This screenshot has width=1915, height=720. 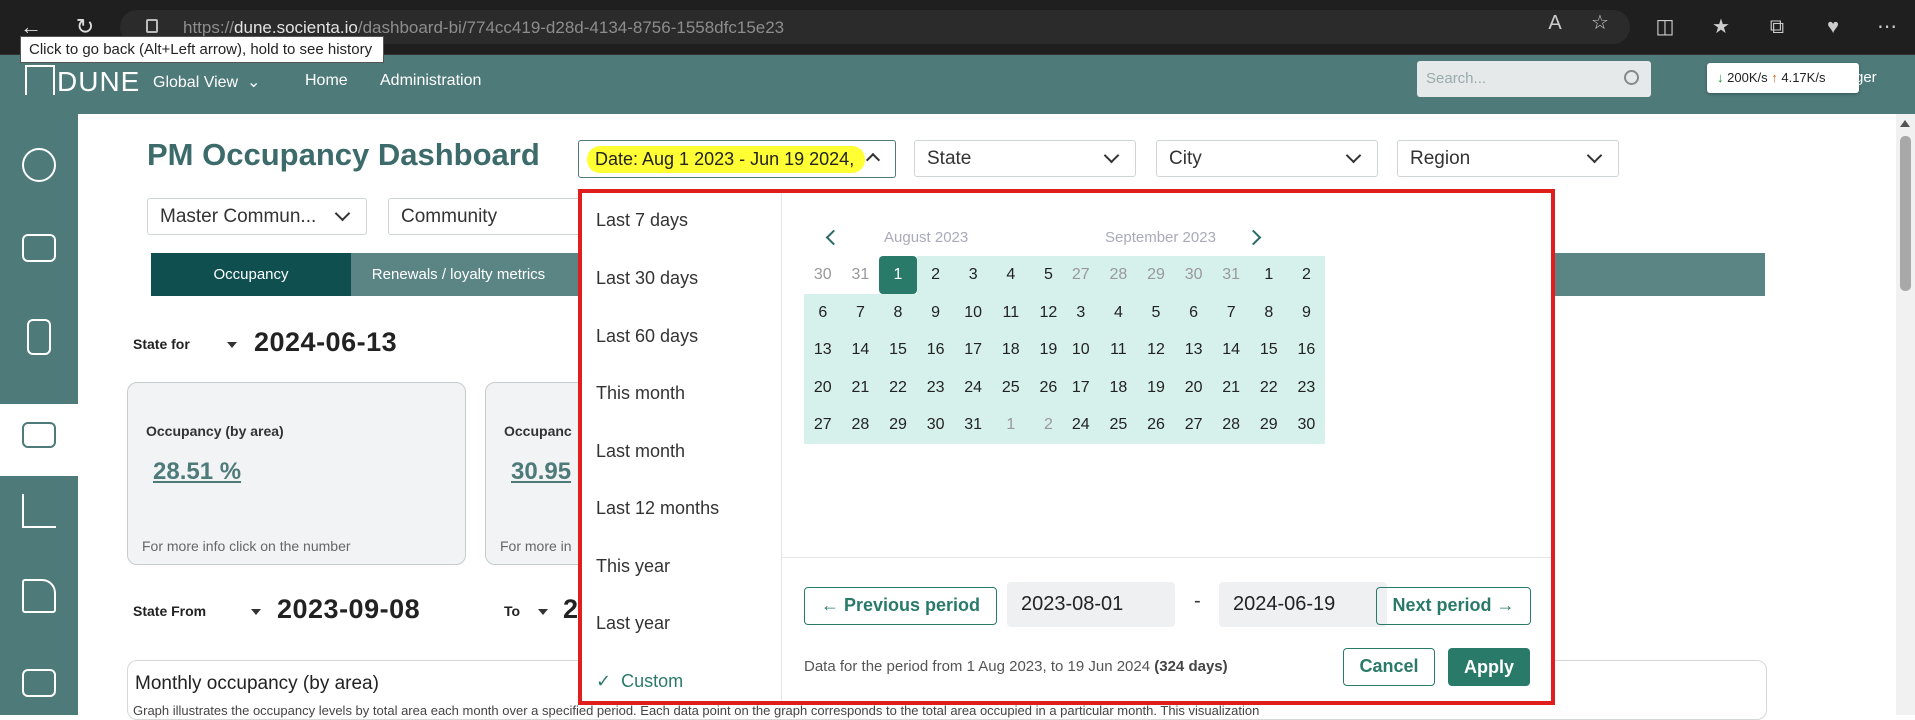 I want to click on calendar-day: 2, so click(x=935, y=275).